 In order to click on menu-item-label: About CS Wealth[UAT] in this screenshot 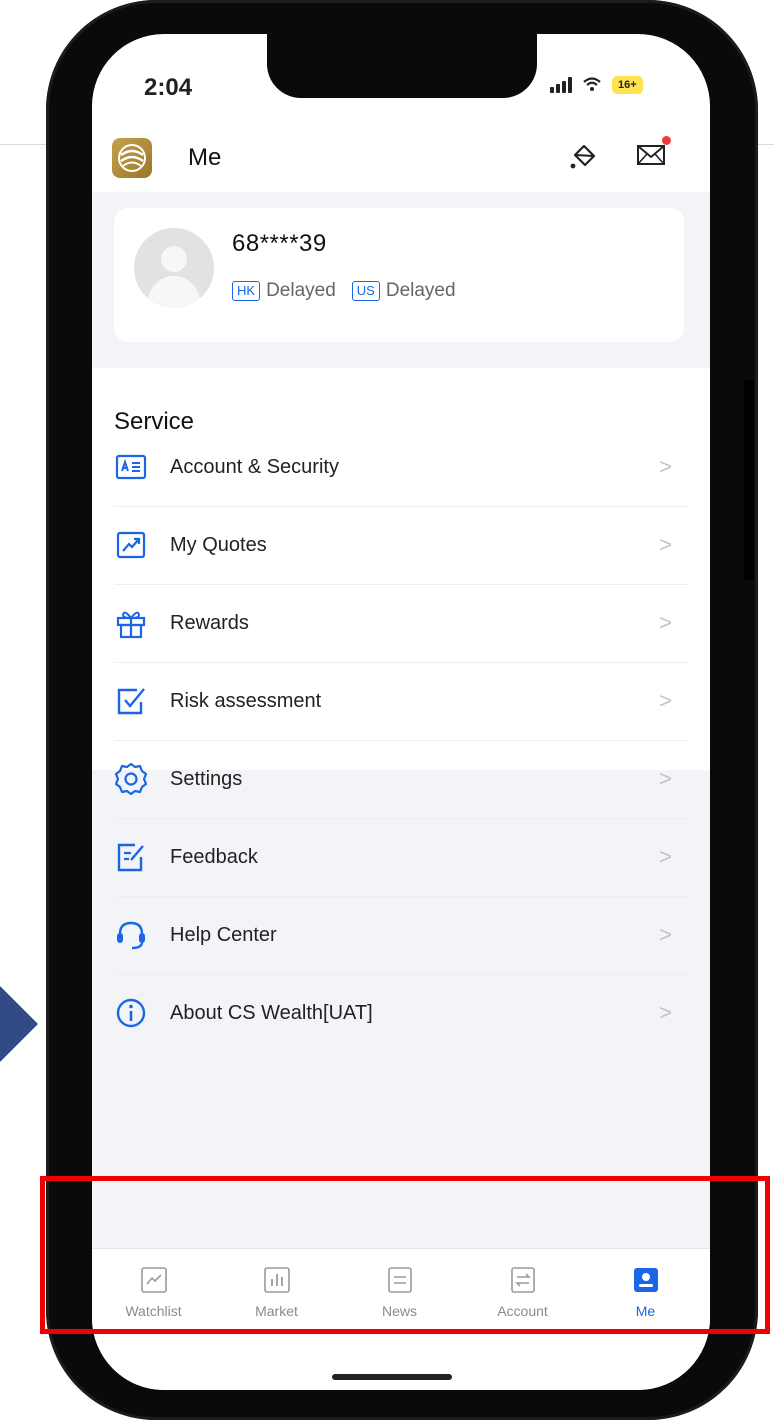, I will do `click(271, 1012)`.